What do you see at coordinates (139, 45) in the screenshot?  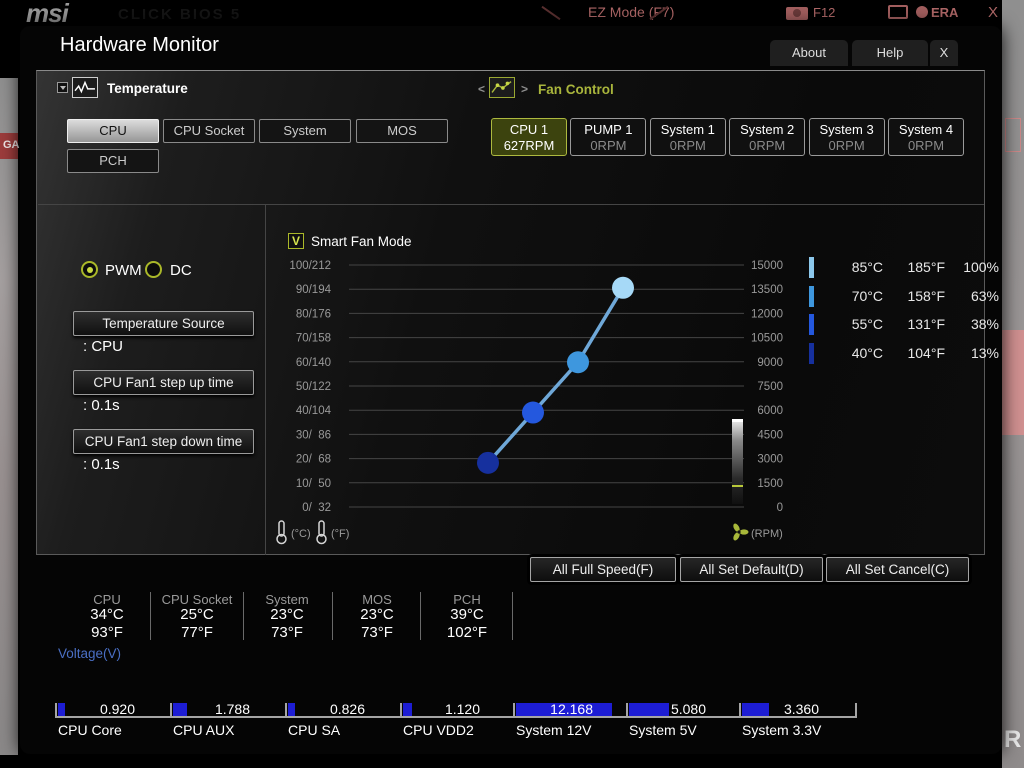 I see `window-title: Hardware Monitor` at bounding box center [139, 45].